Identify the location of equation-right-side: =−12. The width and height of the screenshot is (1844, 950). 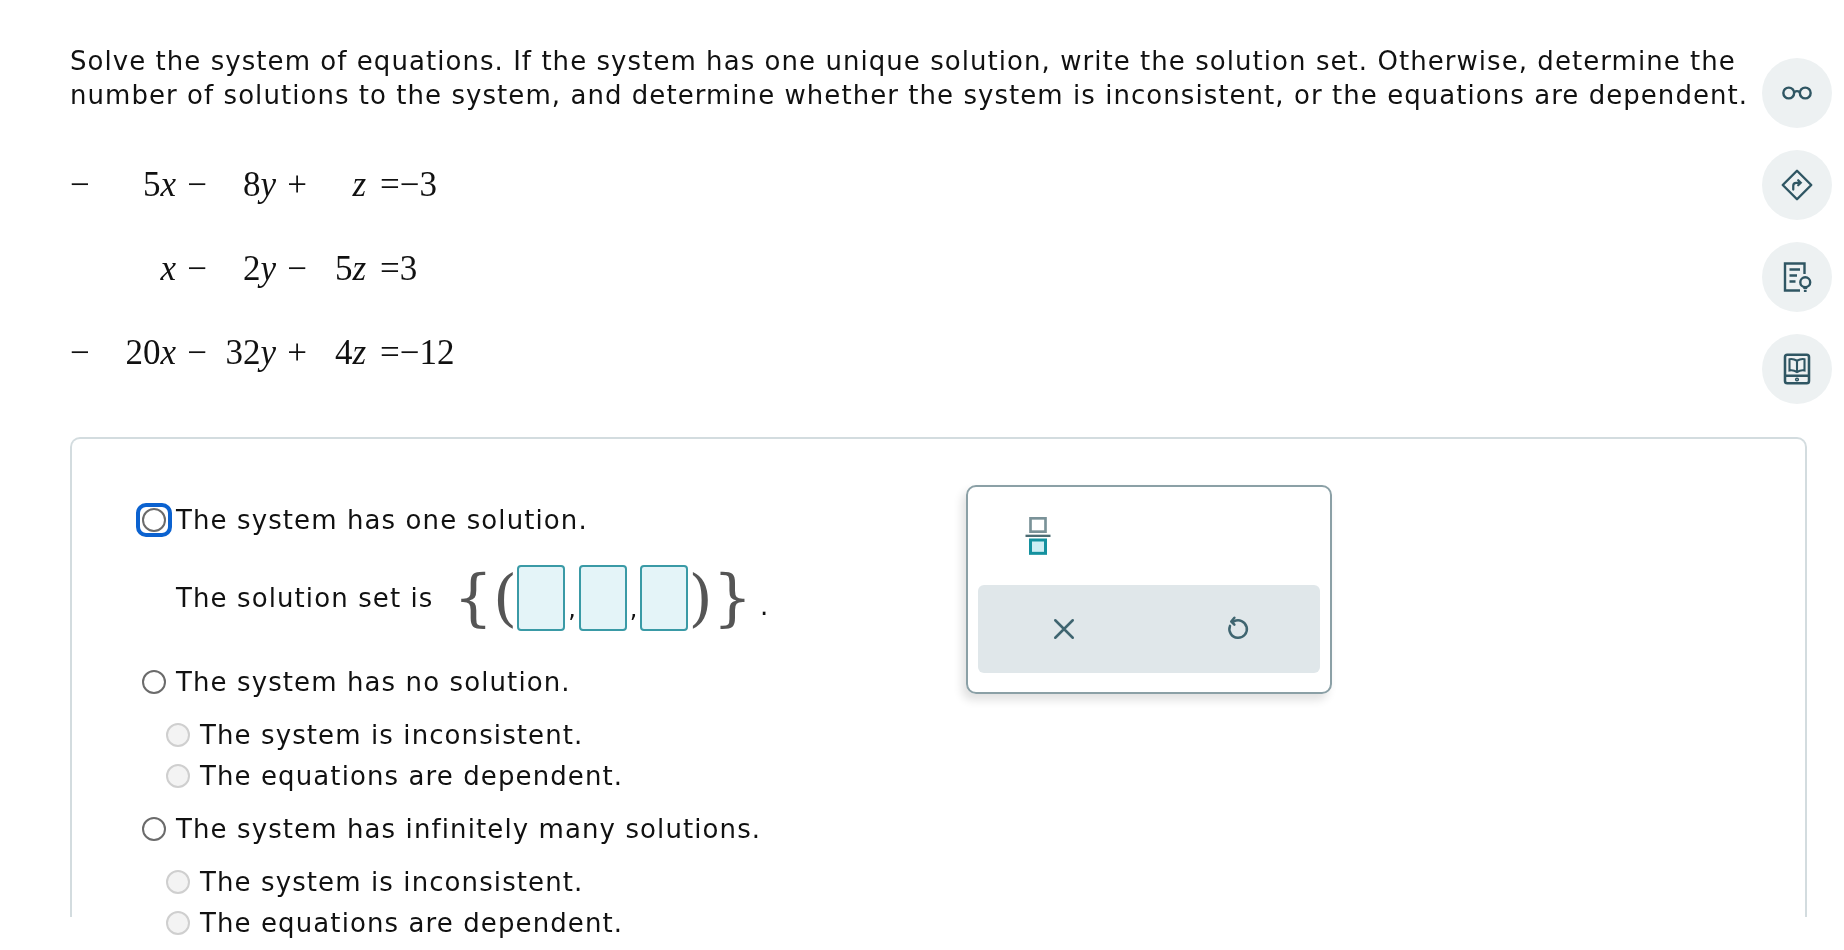
(417, 353).